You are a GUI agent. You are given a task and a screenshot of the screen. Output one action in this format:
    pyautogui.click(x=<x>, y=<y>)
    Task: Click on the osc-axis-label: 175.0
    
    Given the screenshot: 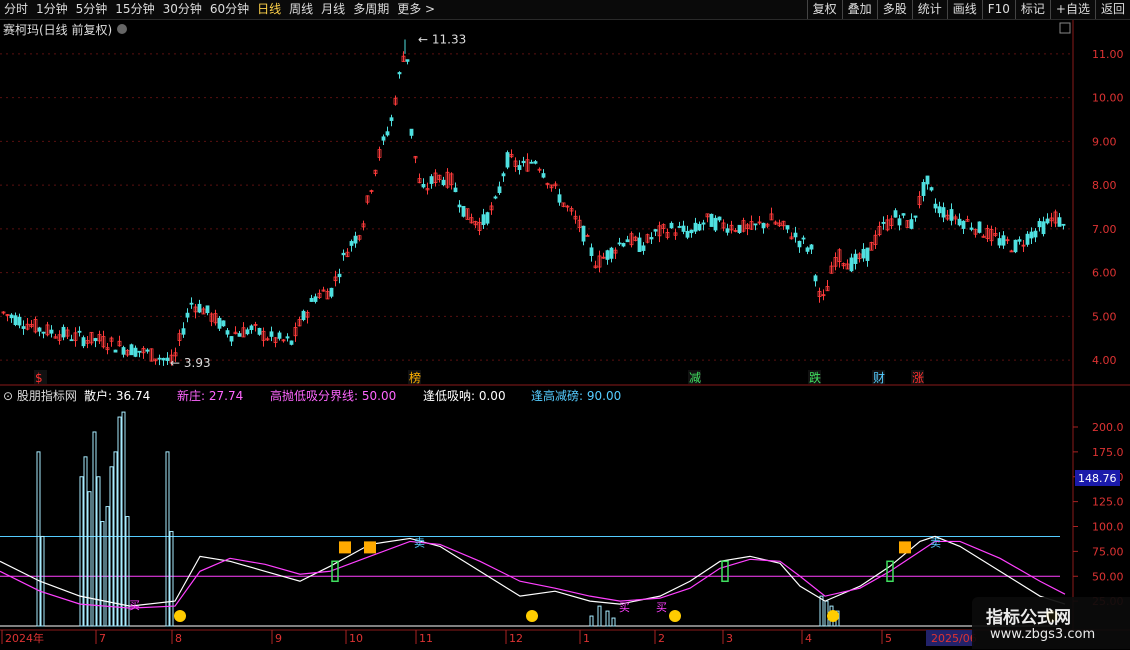 What is the action you would take?
    pyautogui.click(x=1108, y=452)
    